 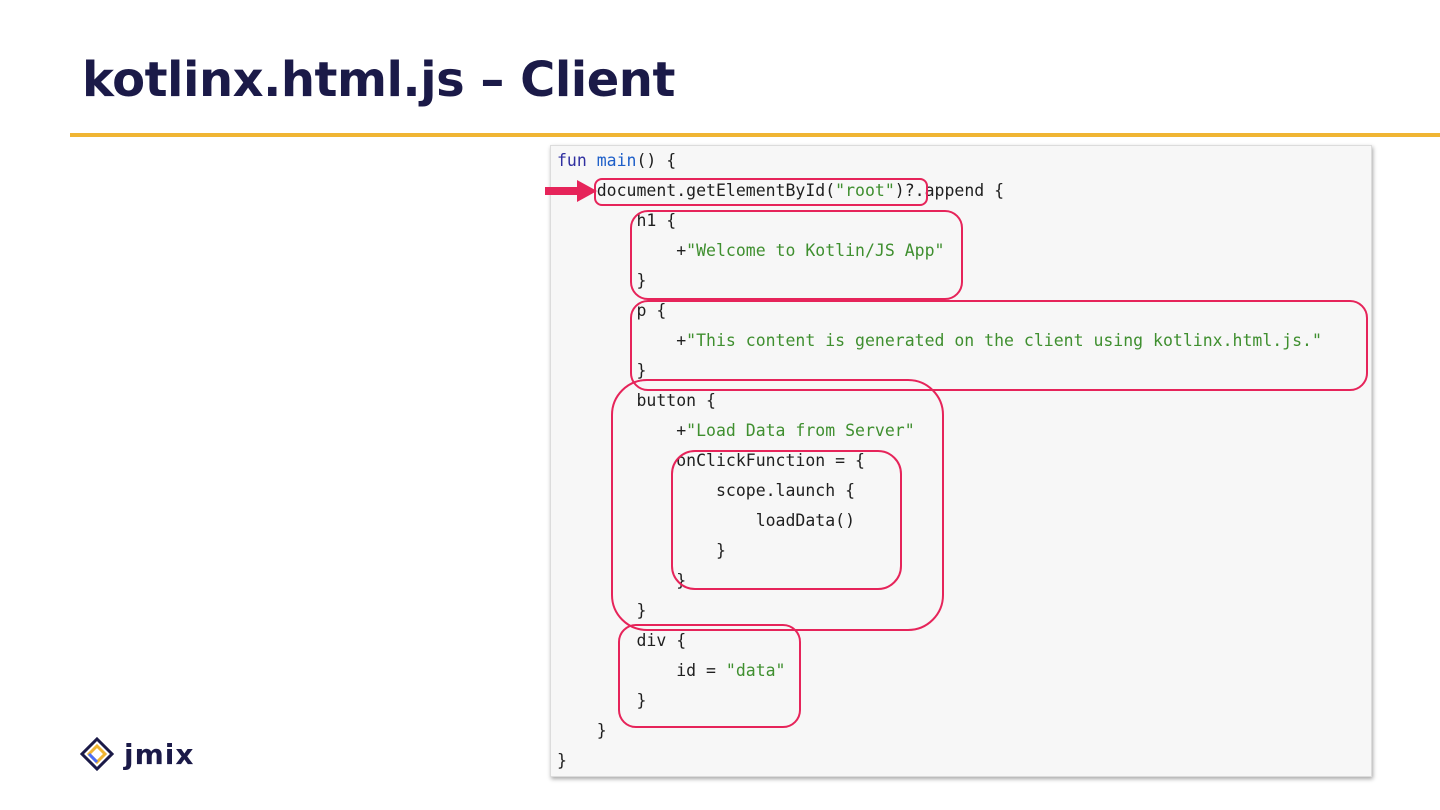 I want to click on code-line-16: }, so click(x=641, y=610).